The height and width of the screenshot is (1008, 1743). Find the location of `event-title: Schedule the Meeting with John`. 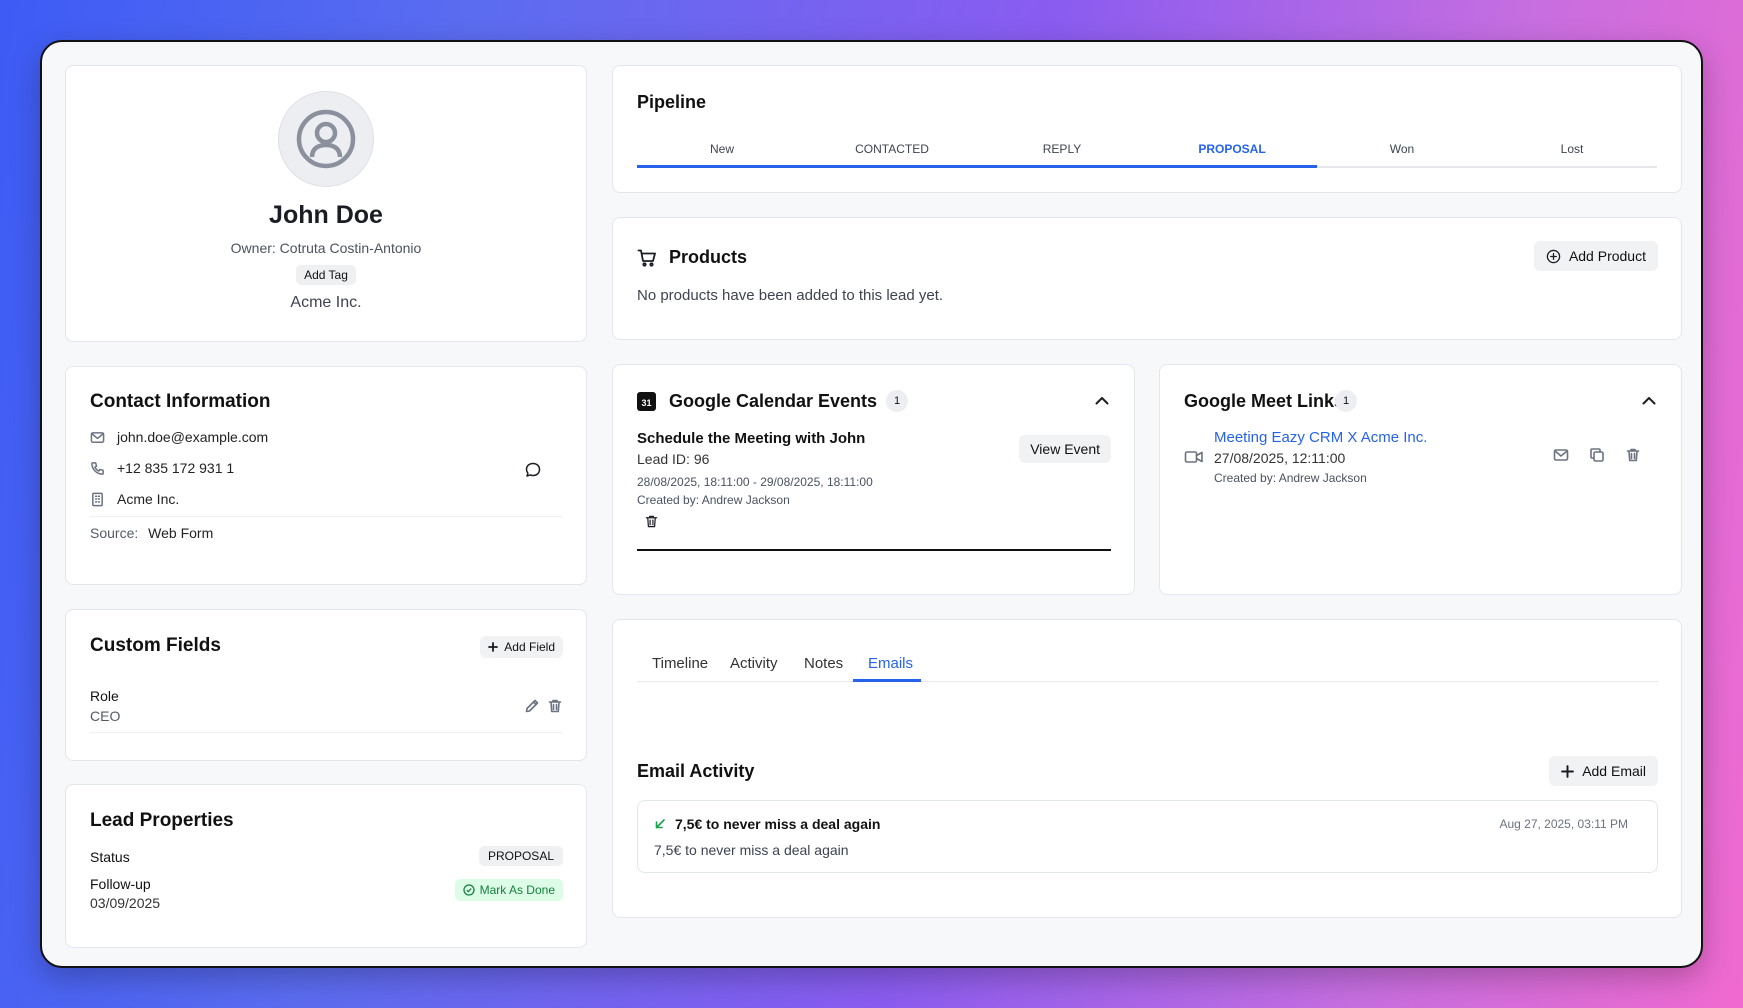

event-title: Schedule the Meeting with John is located at coordinates (751, 438).